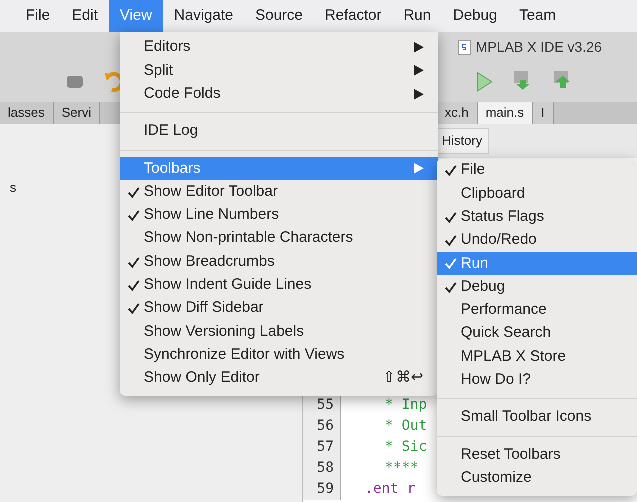 The height and width of the screenshot is (502, 637). I want to click on editor-tab: xc.h, so click(457, 113).